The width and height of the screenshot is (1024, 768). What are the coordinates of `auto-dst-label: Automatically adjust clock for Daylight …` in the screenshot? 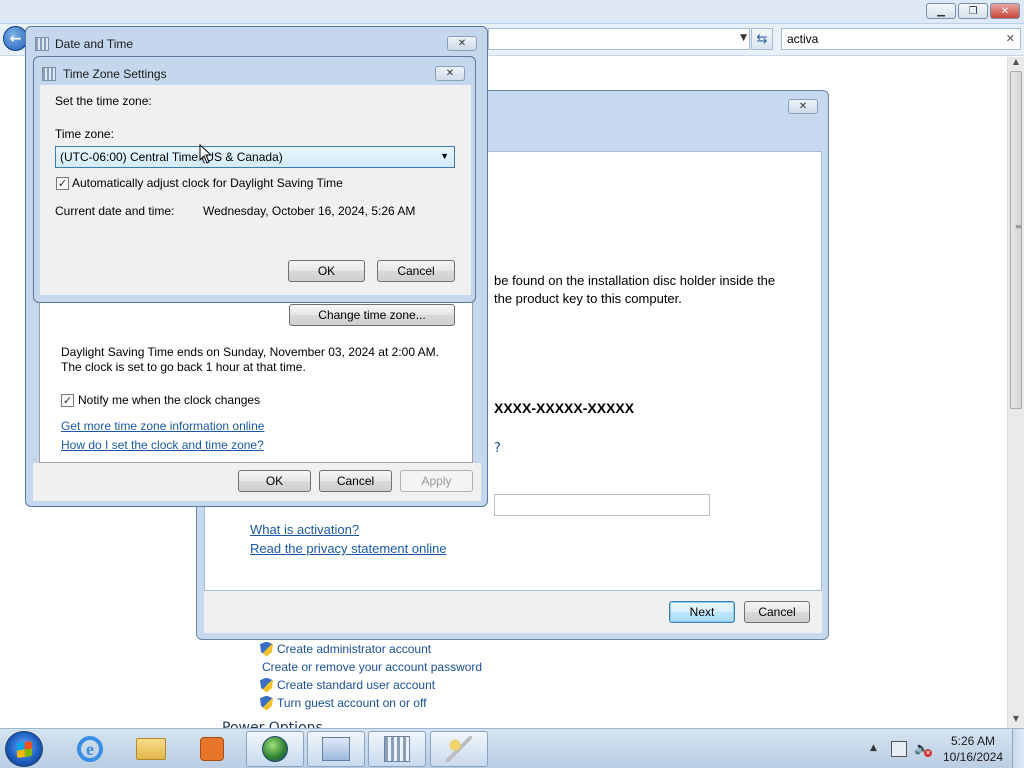 It's located at (207, 183).